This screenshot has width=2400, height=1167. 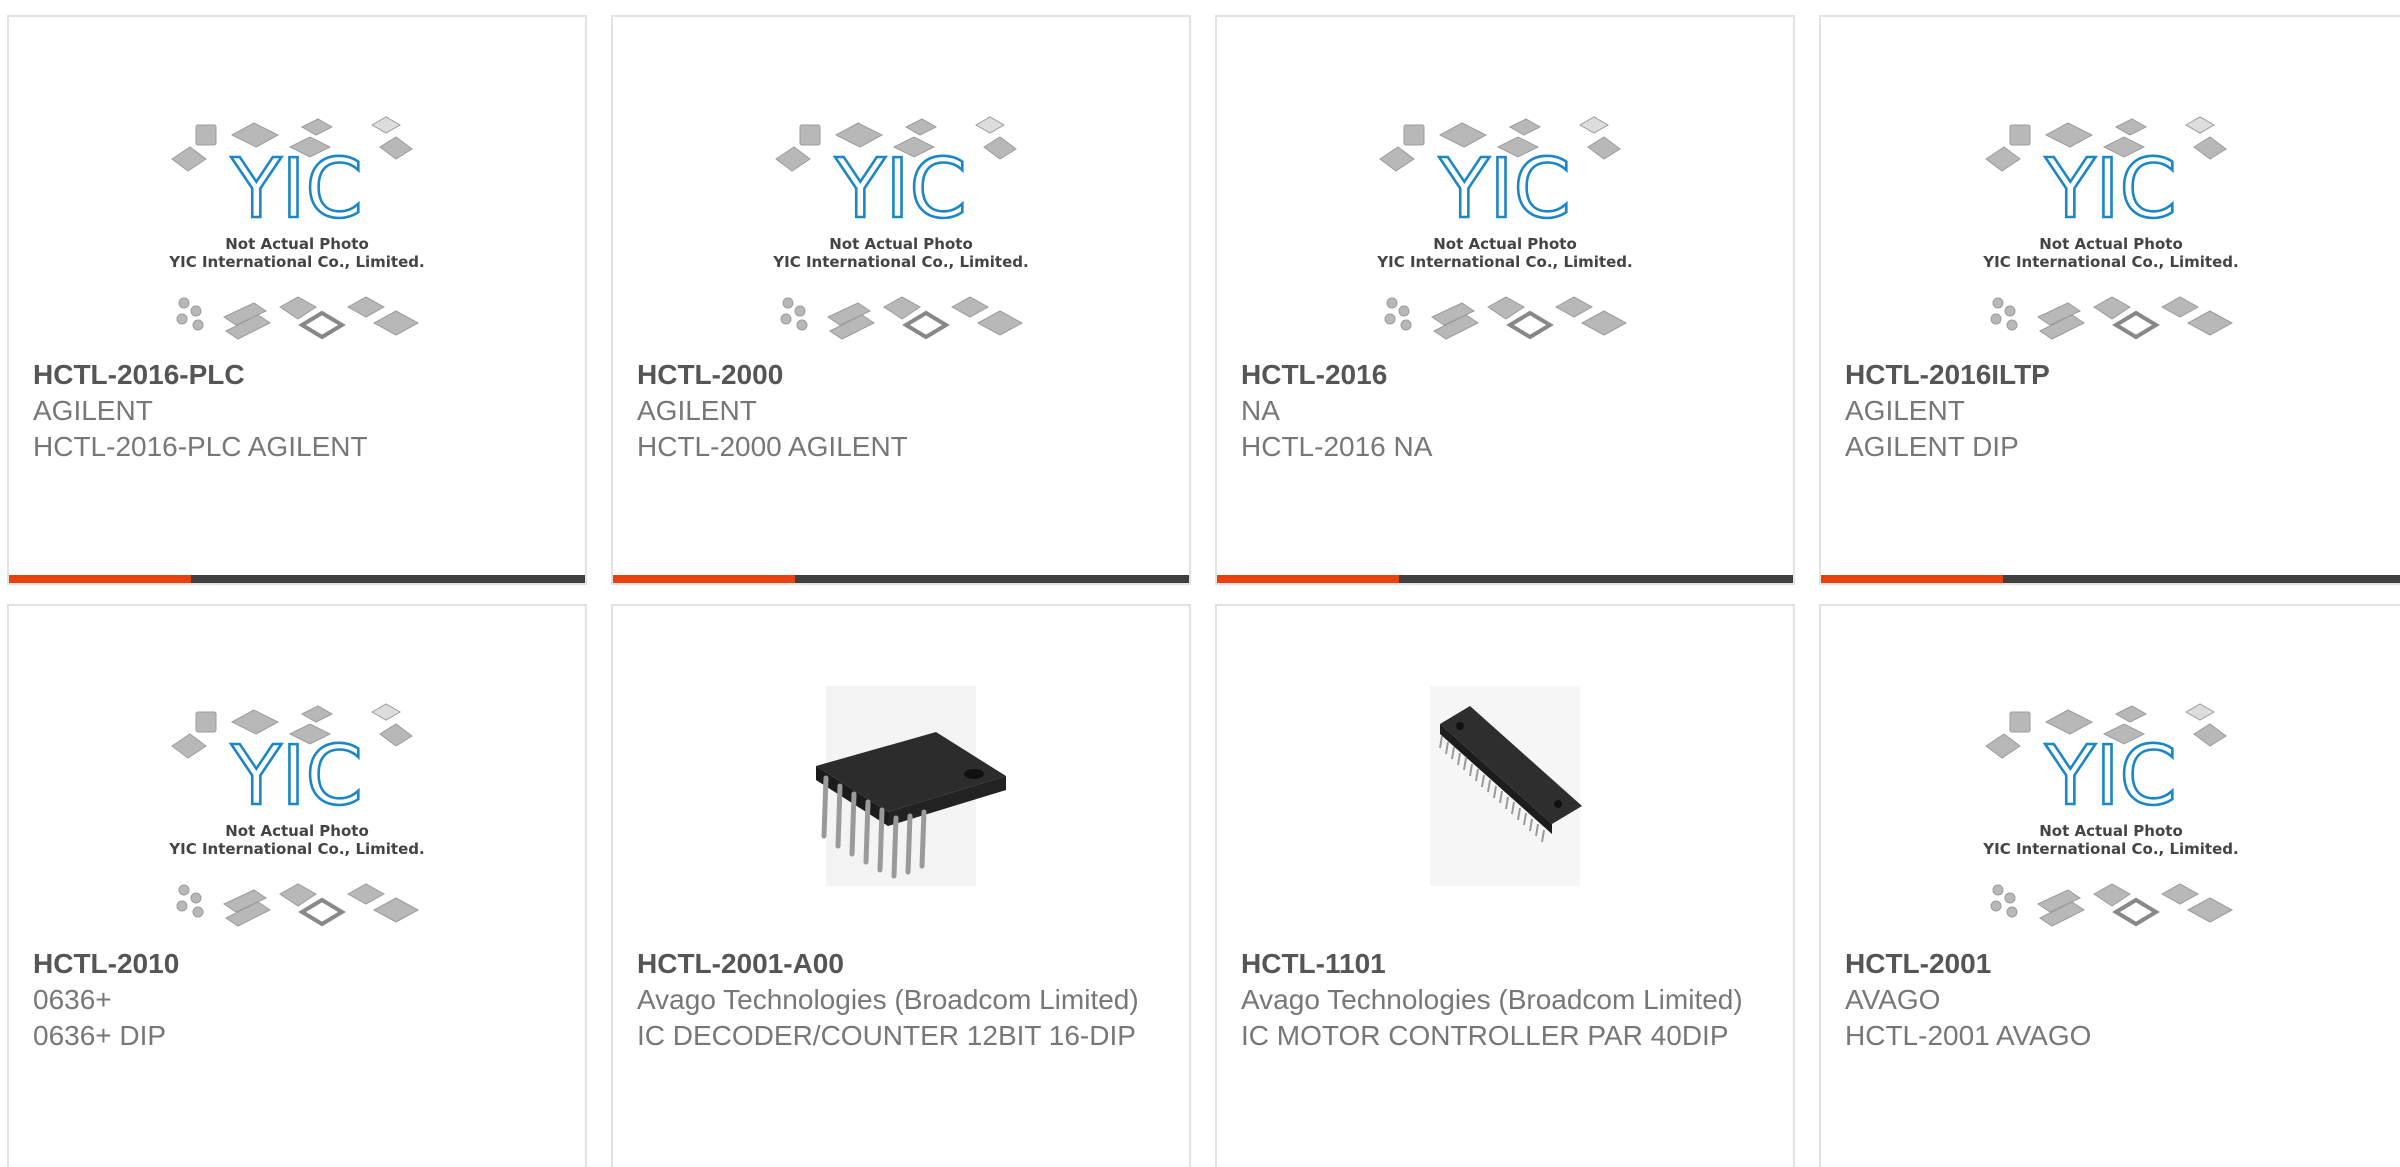 What do you see at coordinates (72, 999) in the screenshot?
I see `manufacturer: 0636+` at bounding box center [72, 999].